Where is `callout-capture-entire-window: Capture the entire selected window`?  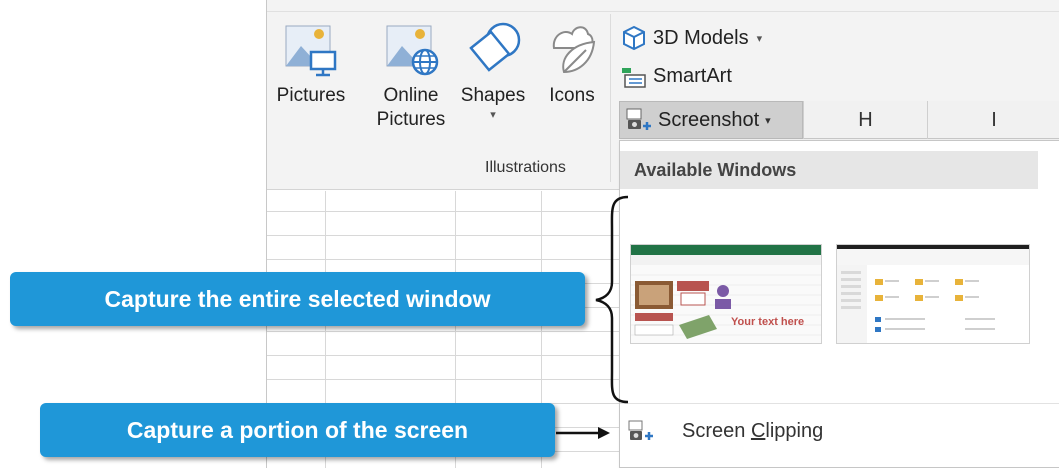
callout-capture-entire-window: Capture the entire selected window is located at coordinates (297, 299).